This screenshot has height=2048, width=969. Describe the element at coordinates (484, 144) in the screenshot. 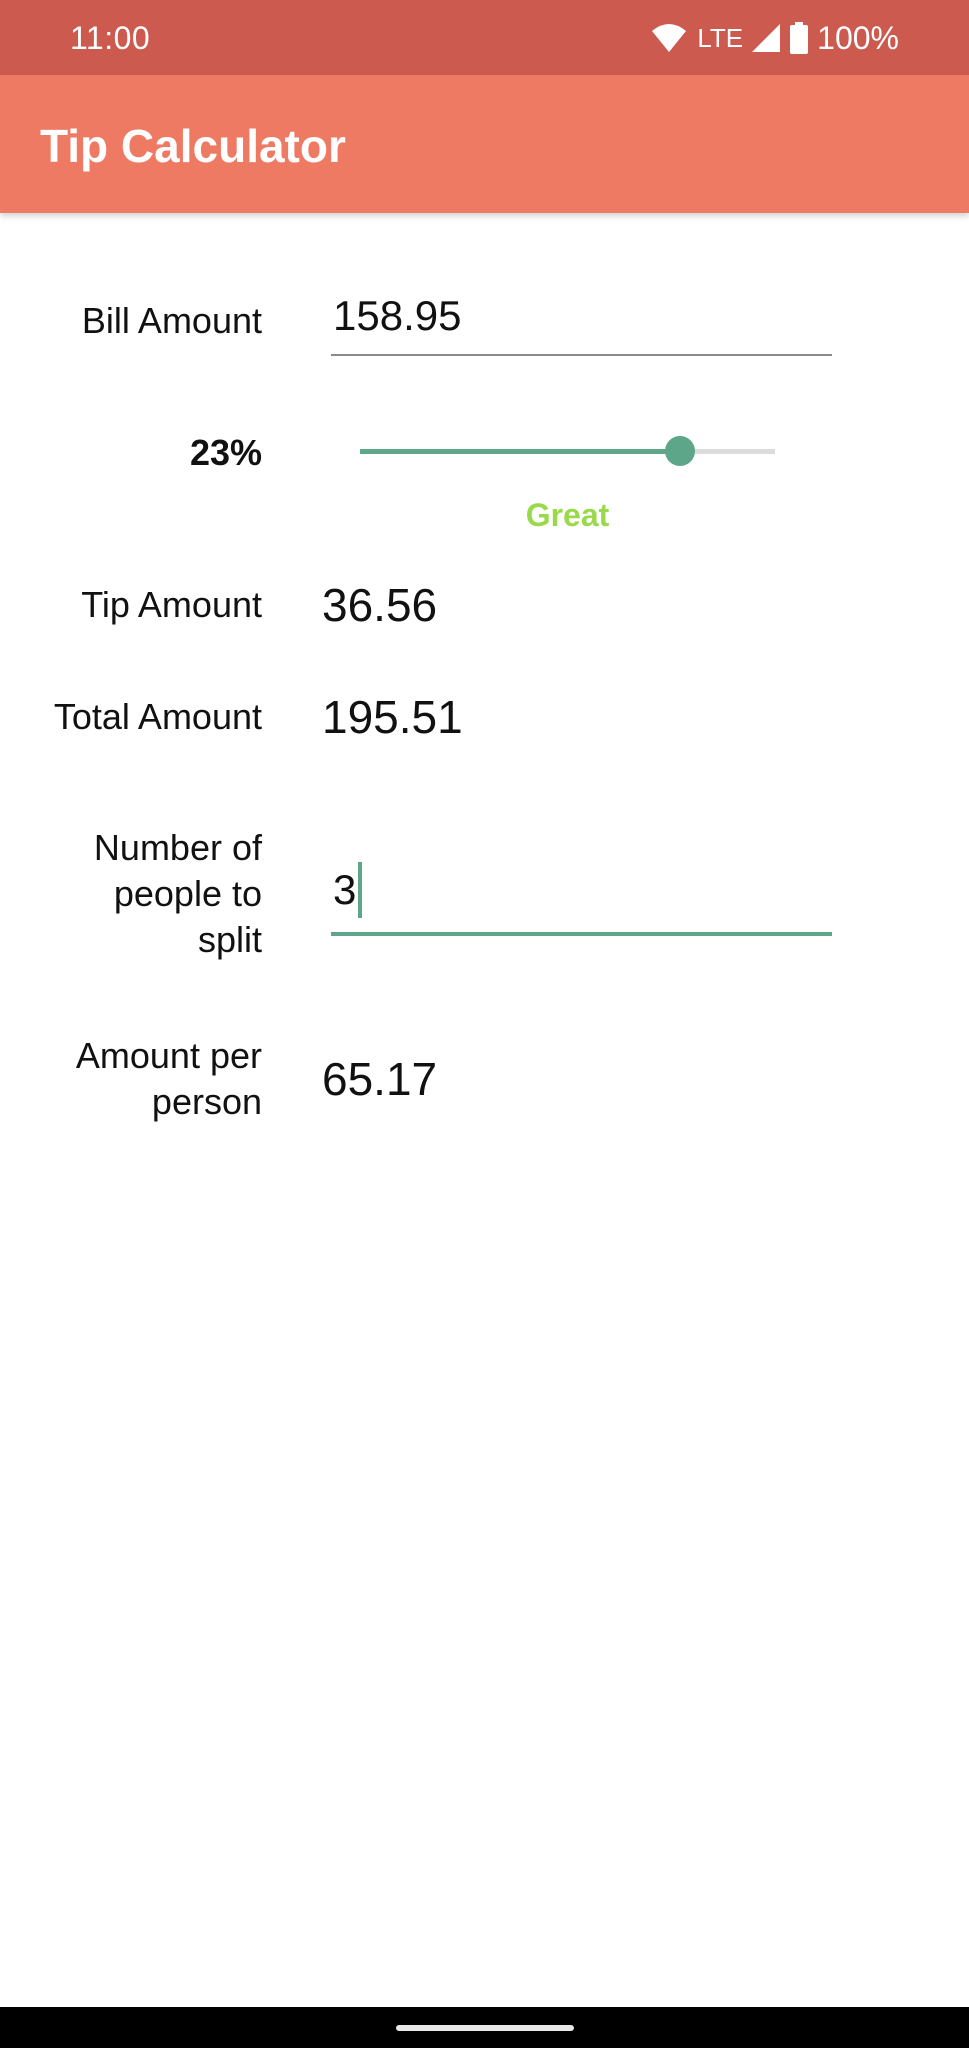

I see `app-bar: Tip Calculator` at that location.